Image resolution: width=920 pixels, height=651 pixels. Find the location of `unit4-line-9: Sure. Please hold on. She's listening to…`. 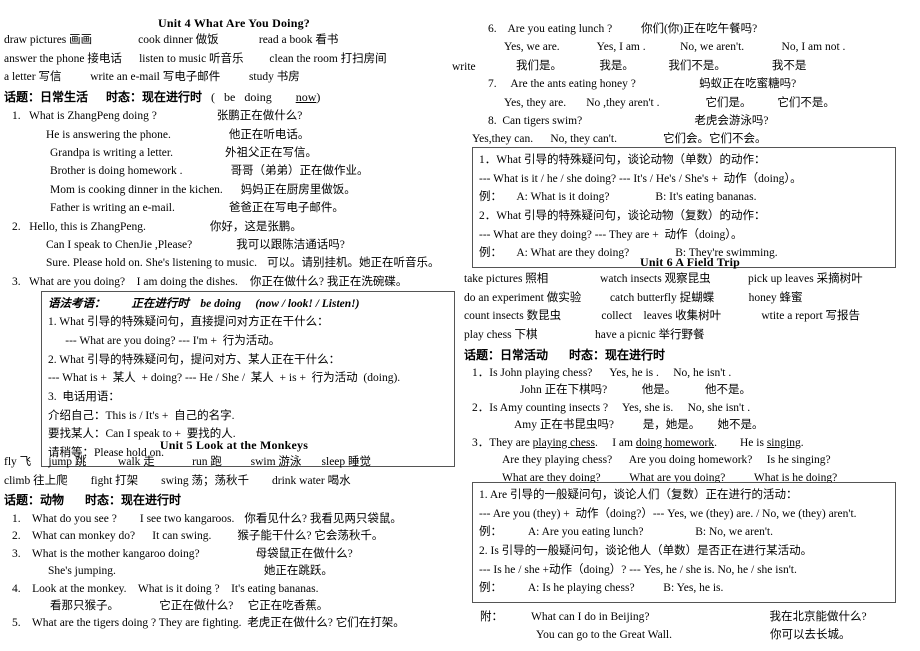

unit4-line-9: Sure. Please hold on. She's listening to… is located at coordinates (243, 263).